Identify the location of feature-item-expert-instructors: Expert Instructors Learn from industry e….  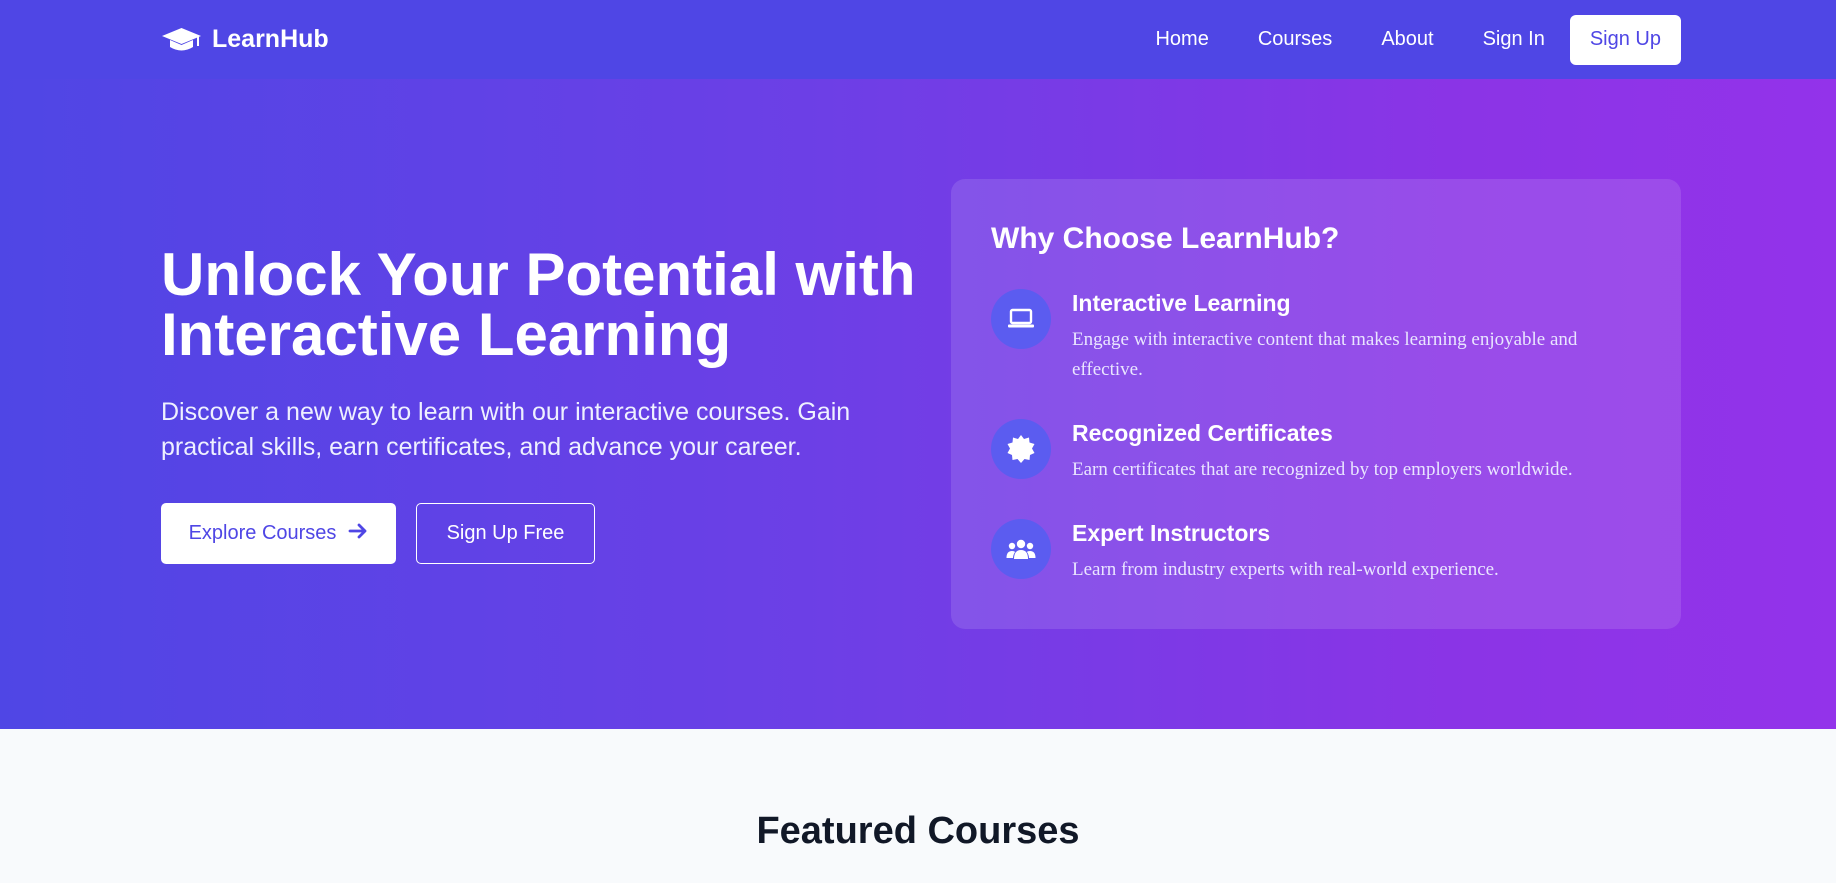
(1321, 552).